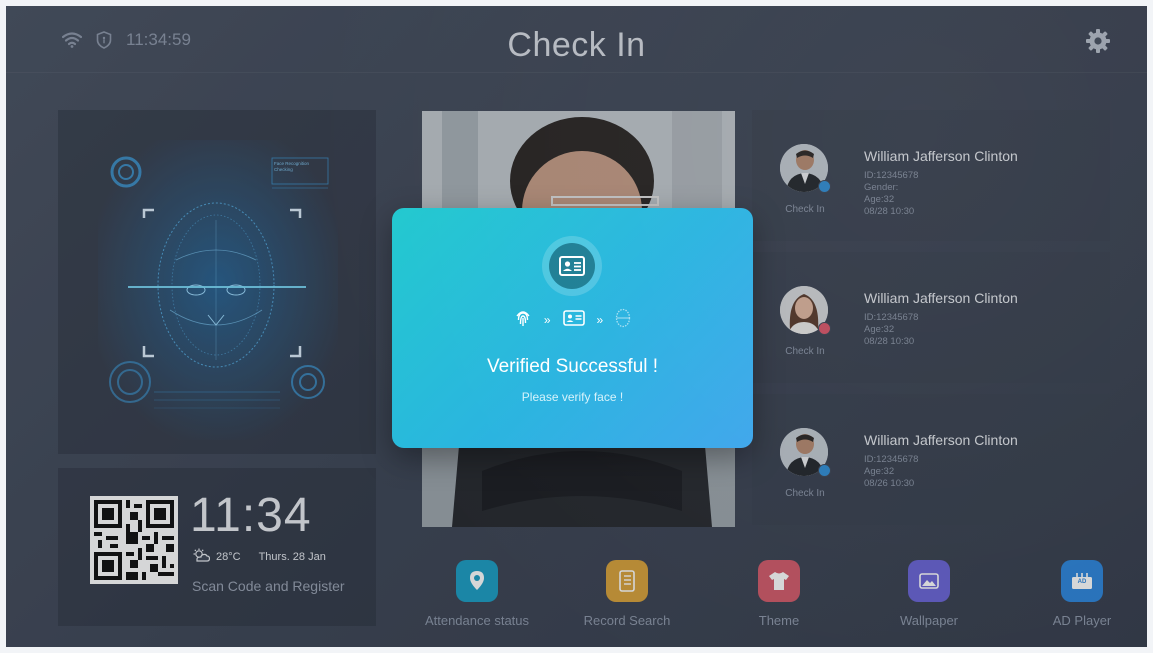  I want to click on face-step-icon, so click(623, 319).